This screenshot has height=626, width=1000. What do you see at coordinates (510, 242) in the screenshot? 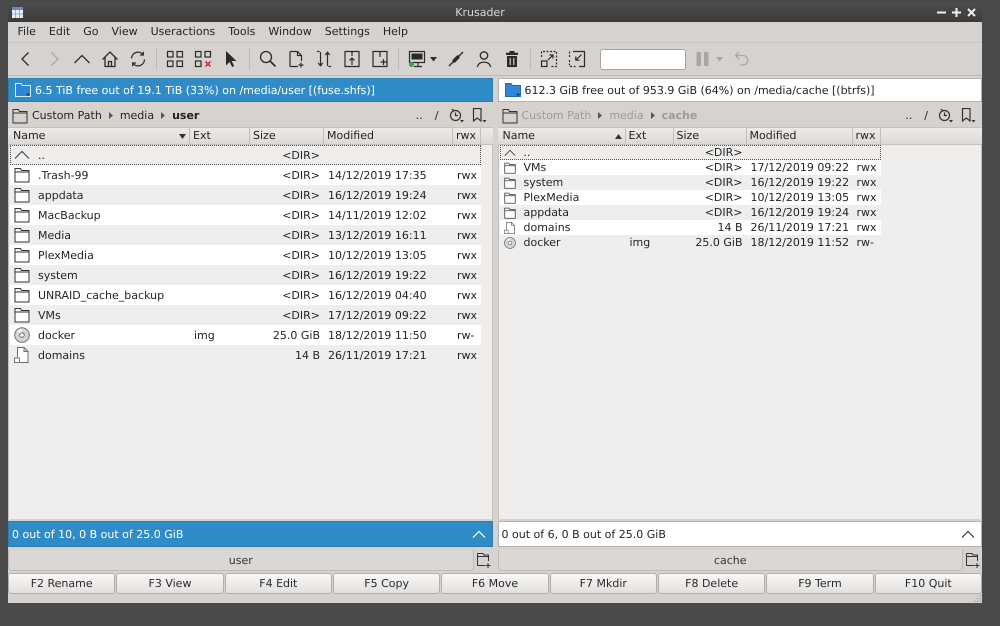
I see `disc-icon` at bounding box center [510, 242].